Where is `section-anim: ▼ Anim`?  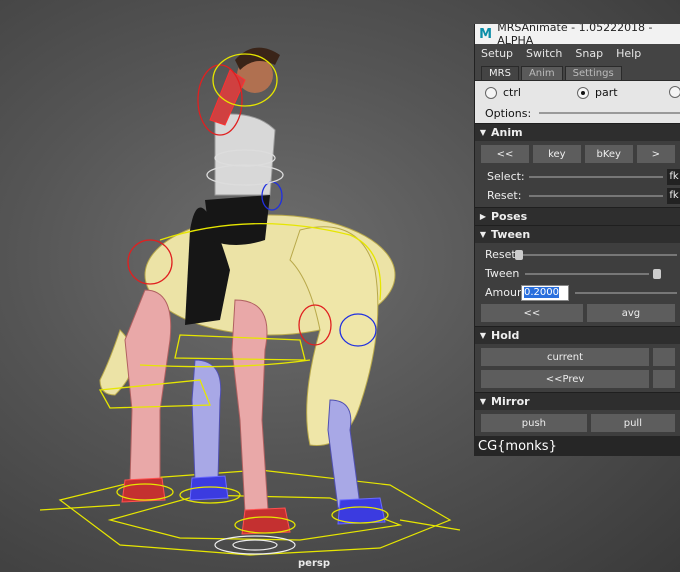 section-anim: ▼ Anim is located at coordinates (577, 132).